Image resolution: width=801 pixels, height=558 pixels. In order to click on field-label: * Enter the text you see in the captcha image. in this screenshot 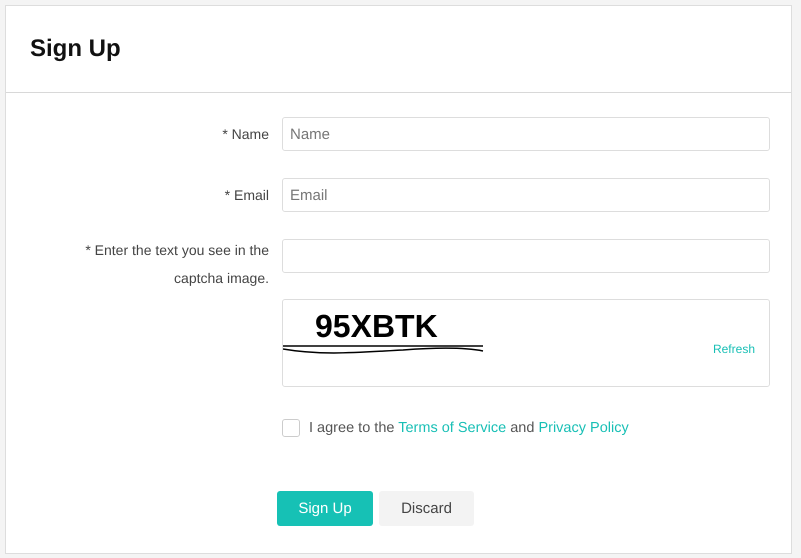, I will do `click(176, 264)`.